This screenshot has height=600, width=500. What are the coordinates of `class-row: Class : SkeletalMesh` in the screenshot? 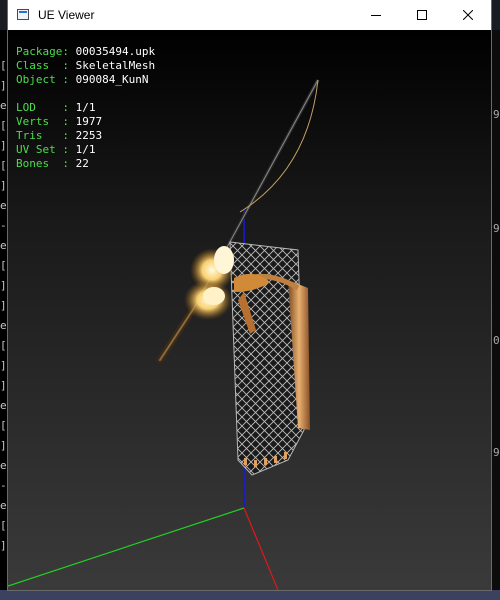 It's located at (85, 66).